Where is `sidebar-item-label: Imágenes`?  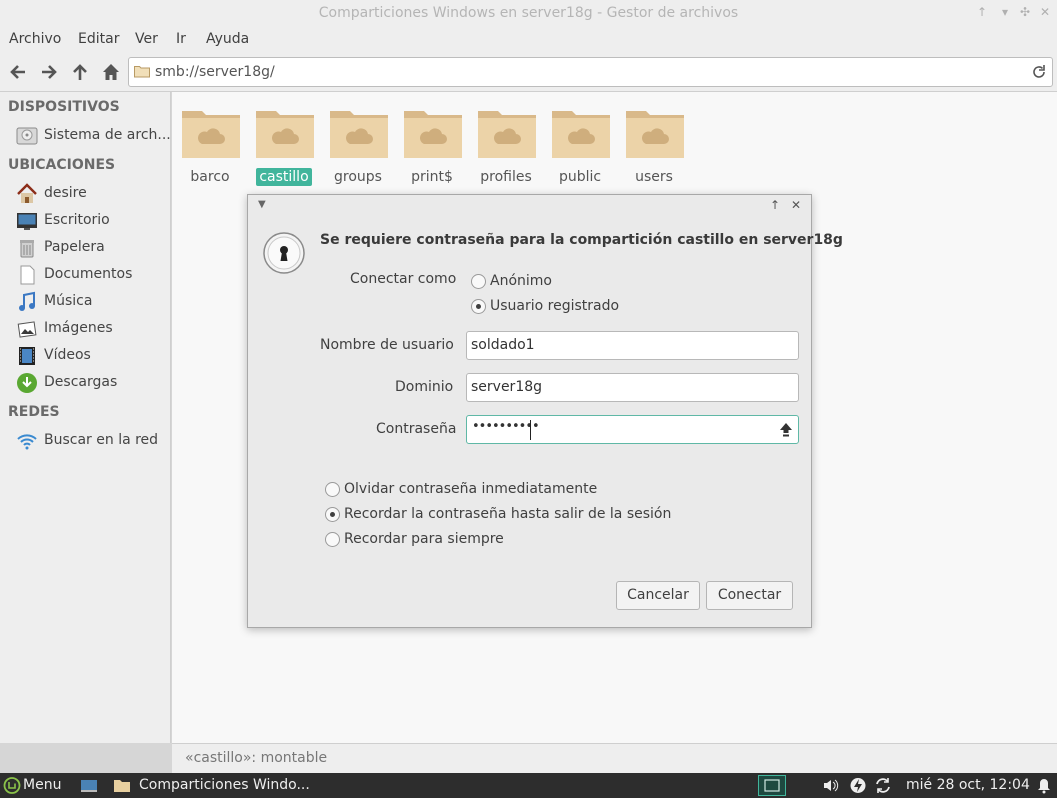 sidebar-item-label: Imágenes is located at coordinates (78, 328).